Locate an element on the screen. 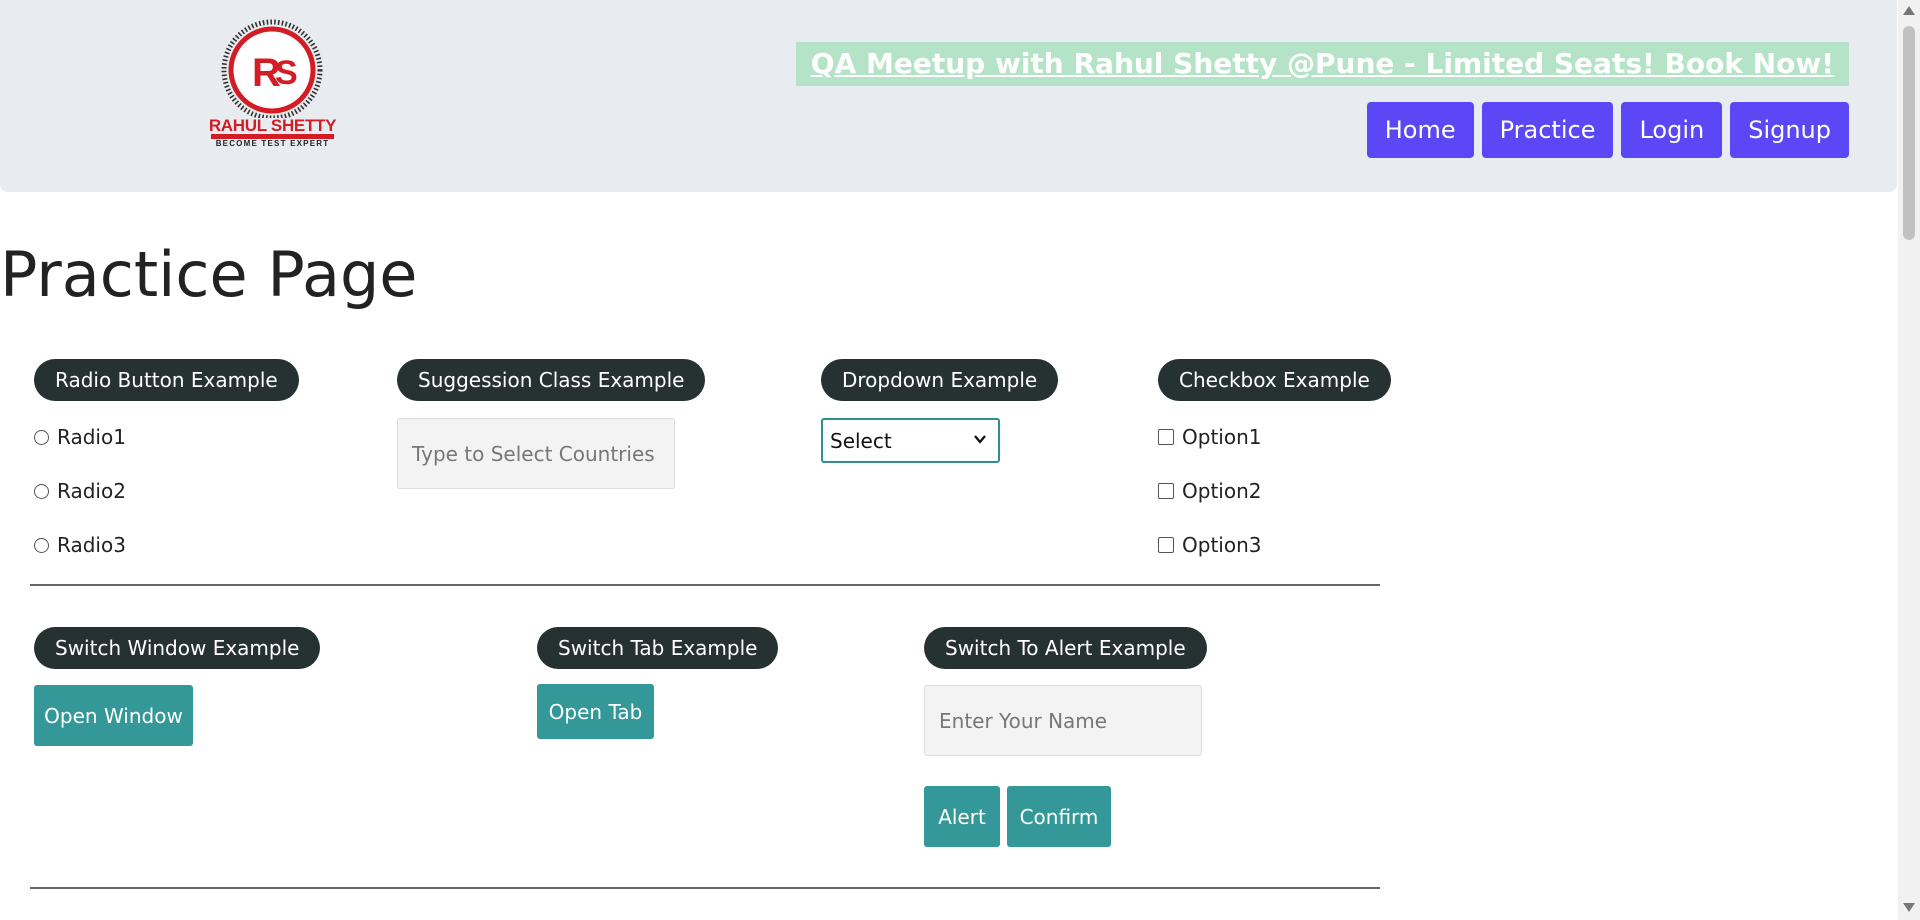 This screenshot has height=920, width=1920. top-nav: Home Practice Login Signup is located at coordinates (1607, 130).